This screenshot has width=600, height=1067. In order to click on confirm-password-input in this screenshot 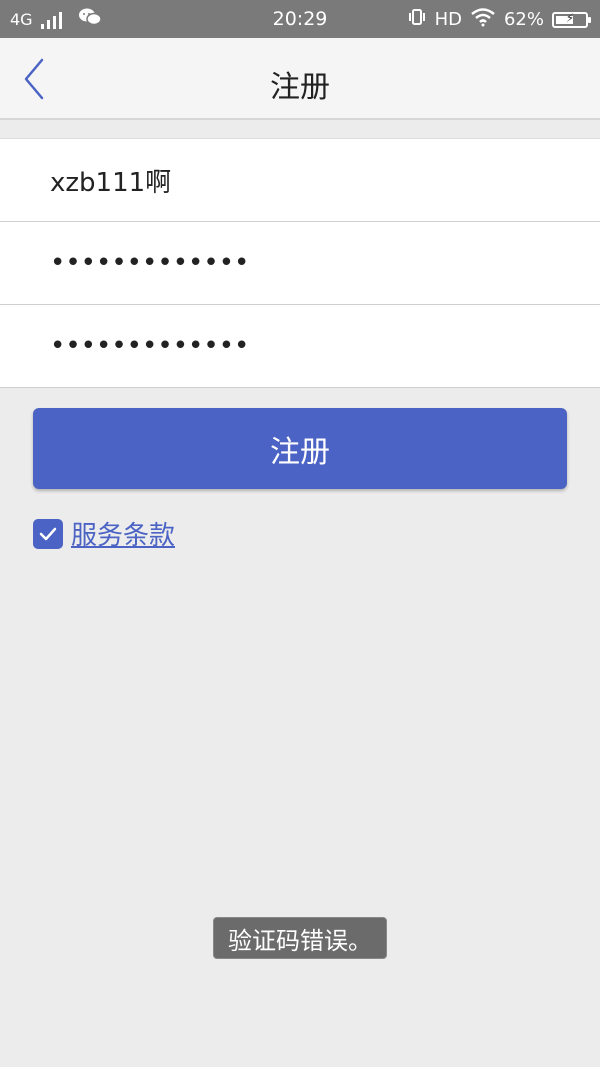, I will do `click(300, 346)`.